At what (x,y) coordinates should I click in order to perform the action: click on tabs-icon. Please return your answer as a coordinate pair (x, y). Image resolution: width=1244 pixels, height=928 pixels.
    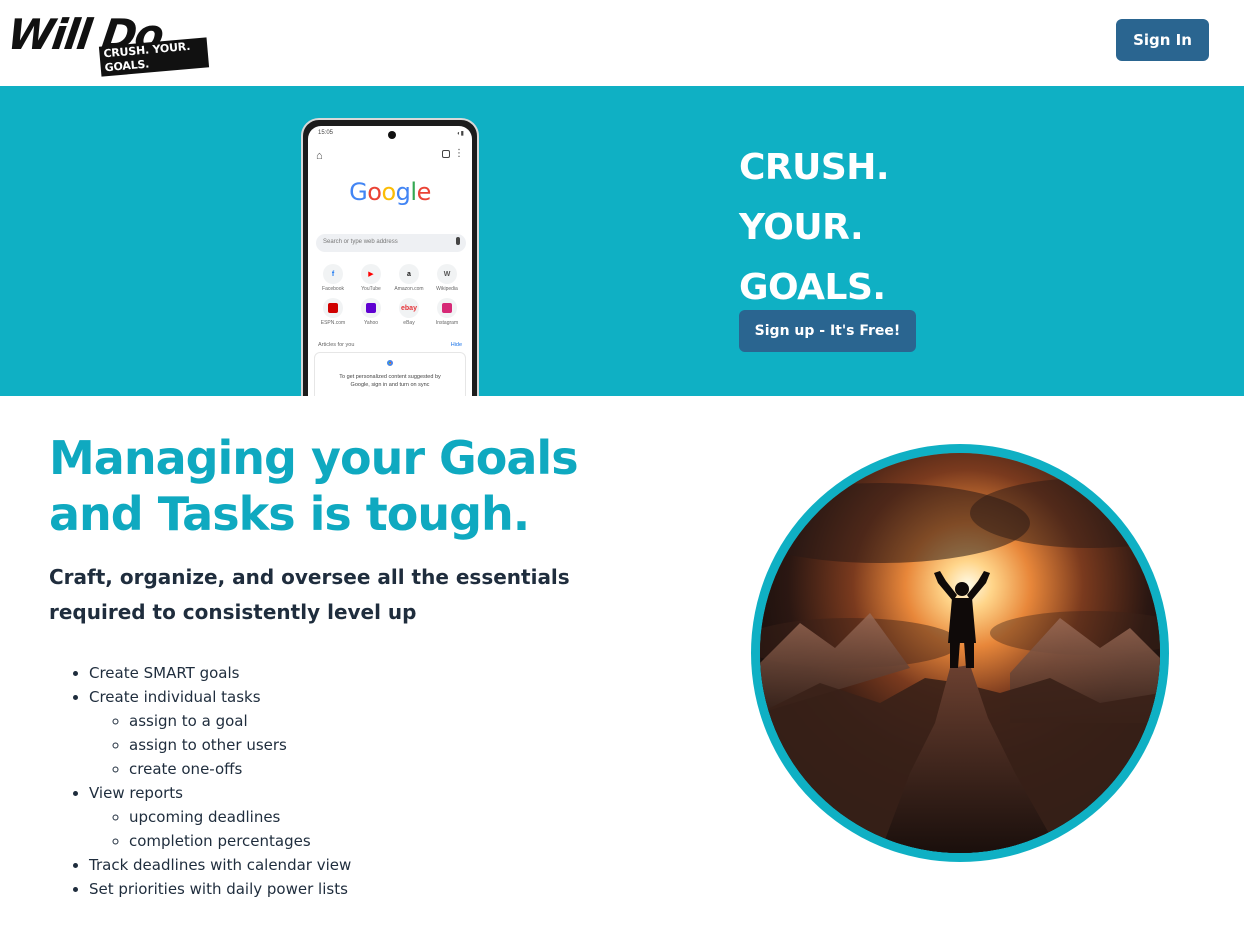
    Looking at the image, I should click on (446, 154).